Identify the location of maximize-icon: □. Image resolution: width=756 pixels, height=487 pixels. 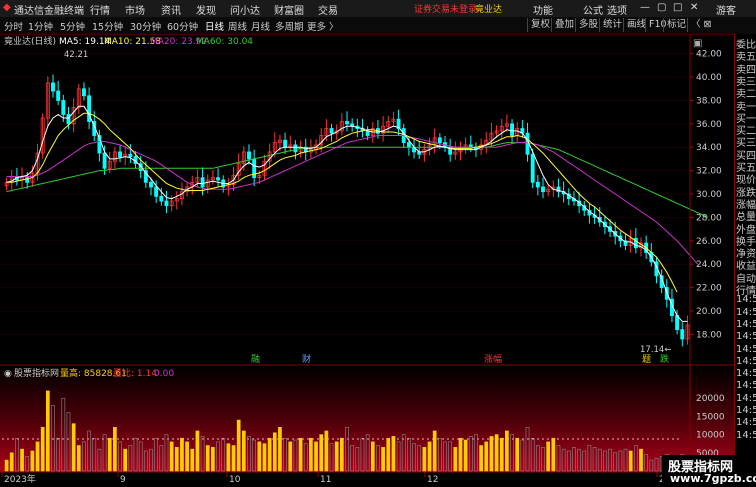
(677, 7).